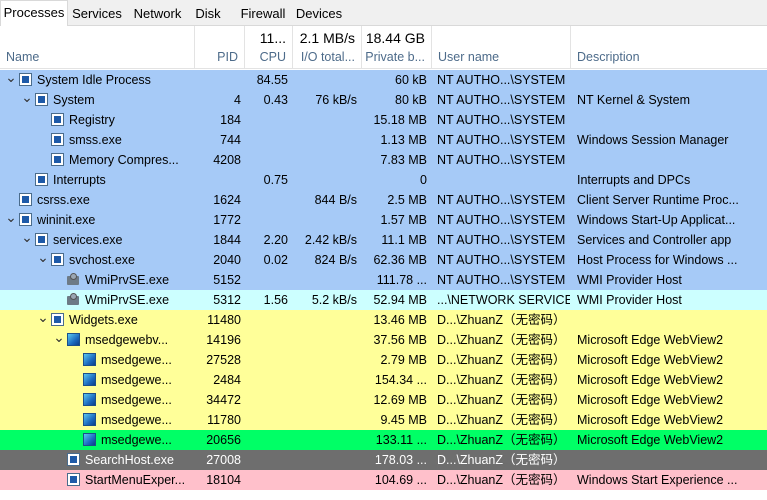  Describe the element at coordinates (95, 140) in the screenshot. I see `process-name: smss.exe` at that location.